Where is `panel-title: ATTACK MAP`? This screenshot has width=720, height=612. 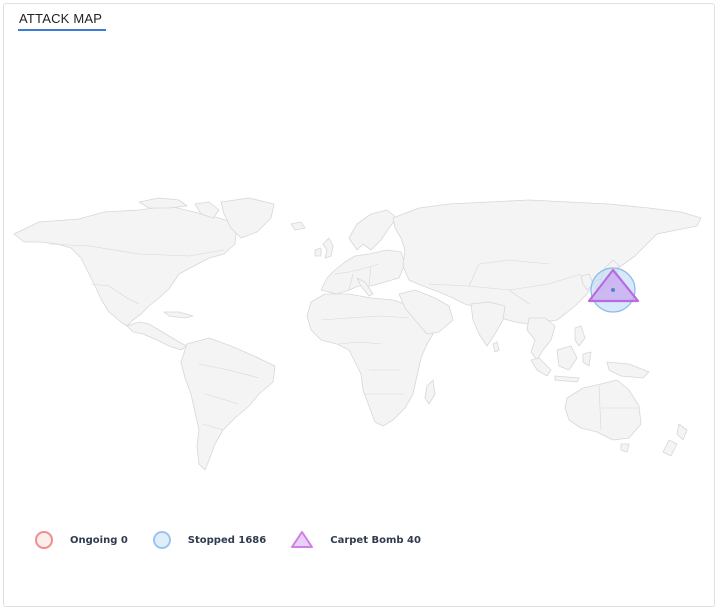
panel-title: ATTACK MAP is located at coordinates (61, 18).